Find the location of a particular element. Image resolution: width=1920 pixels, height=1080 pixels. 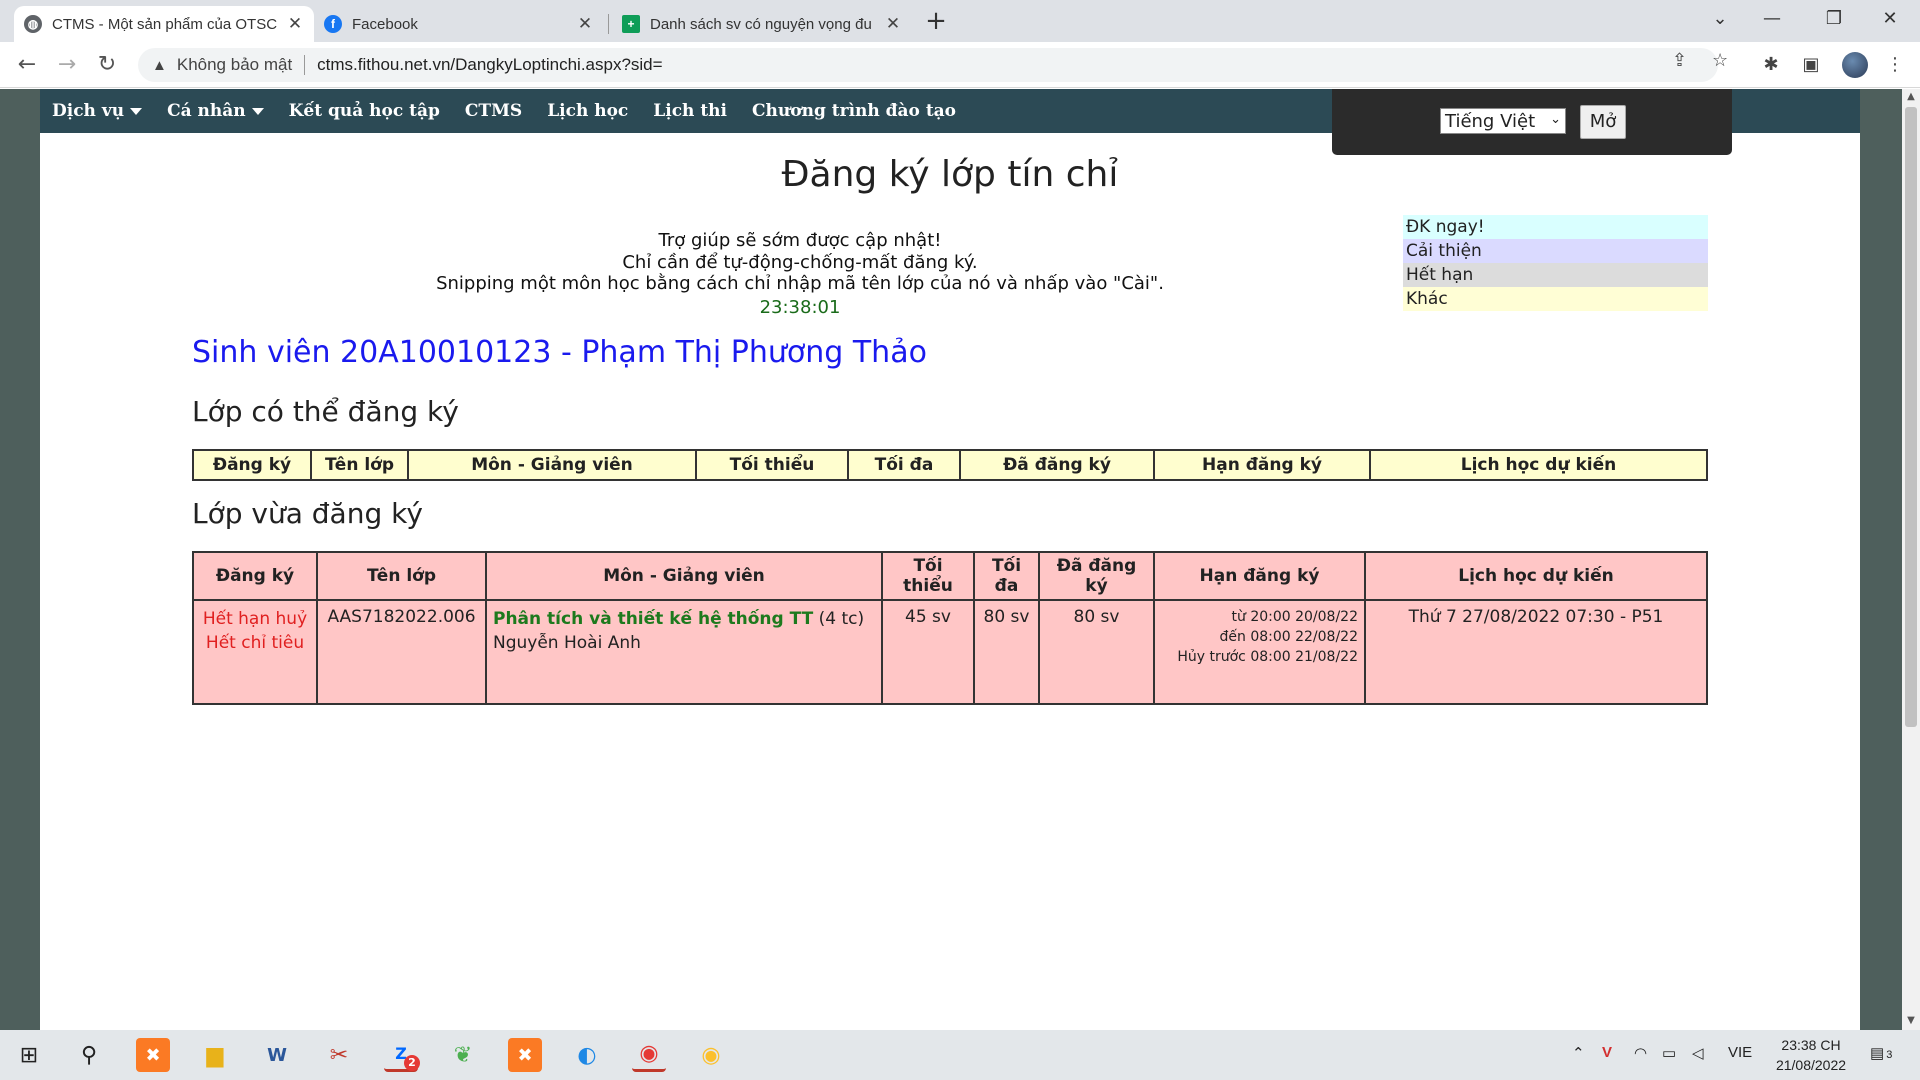

nav-chuong-trinh-dao-tao: Chương trình đào tạo is located at coordinates (854, 111).